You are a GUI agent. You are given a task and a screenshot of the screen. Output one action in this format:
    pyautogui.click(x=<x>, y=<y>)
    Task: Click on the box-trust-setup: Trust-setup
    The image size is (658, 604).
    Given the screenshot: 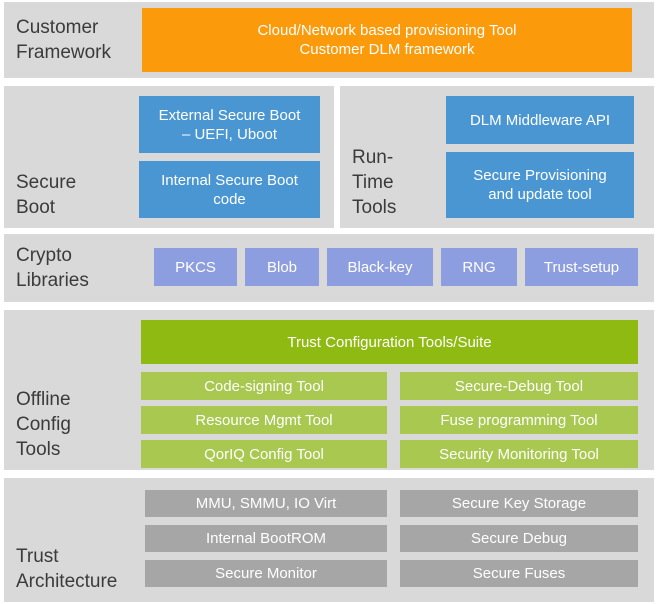 What is the action you would take?
    pyautogui.click(x=581, y=267)
    